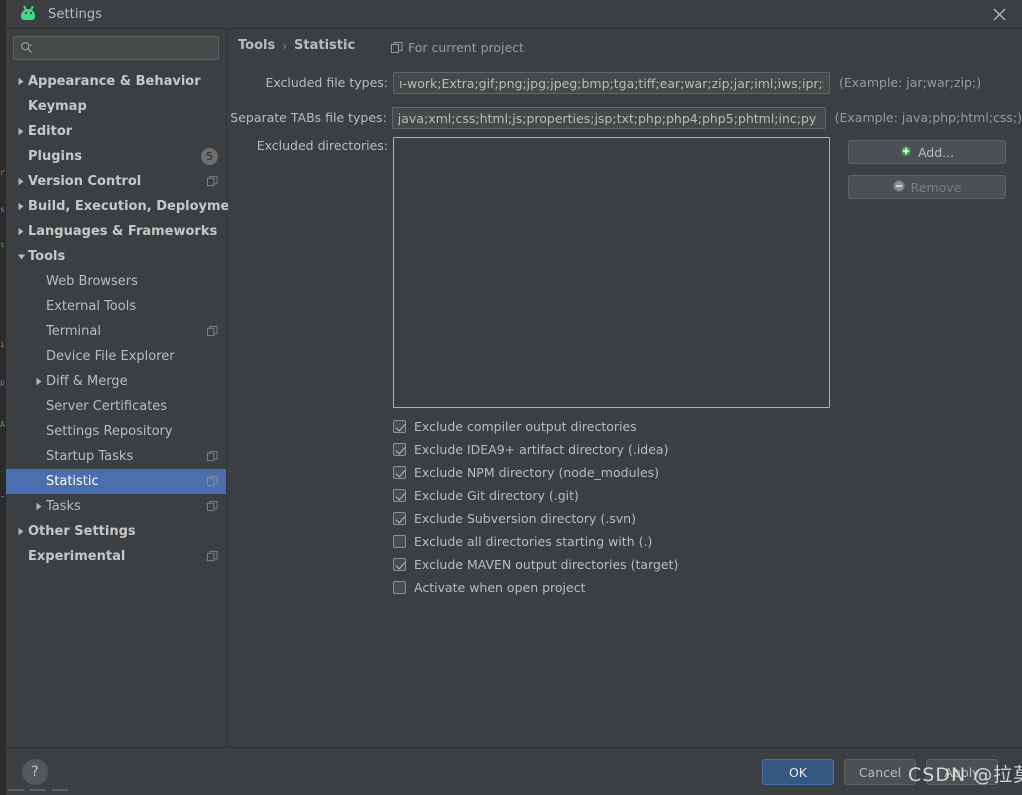  Describe the element at coordinates (73, 331) in the screenshot. I see `sidebar-item-label: Terminal` at that location.